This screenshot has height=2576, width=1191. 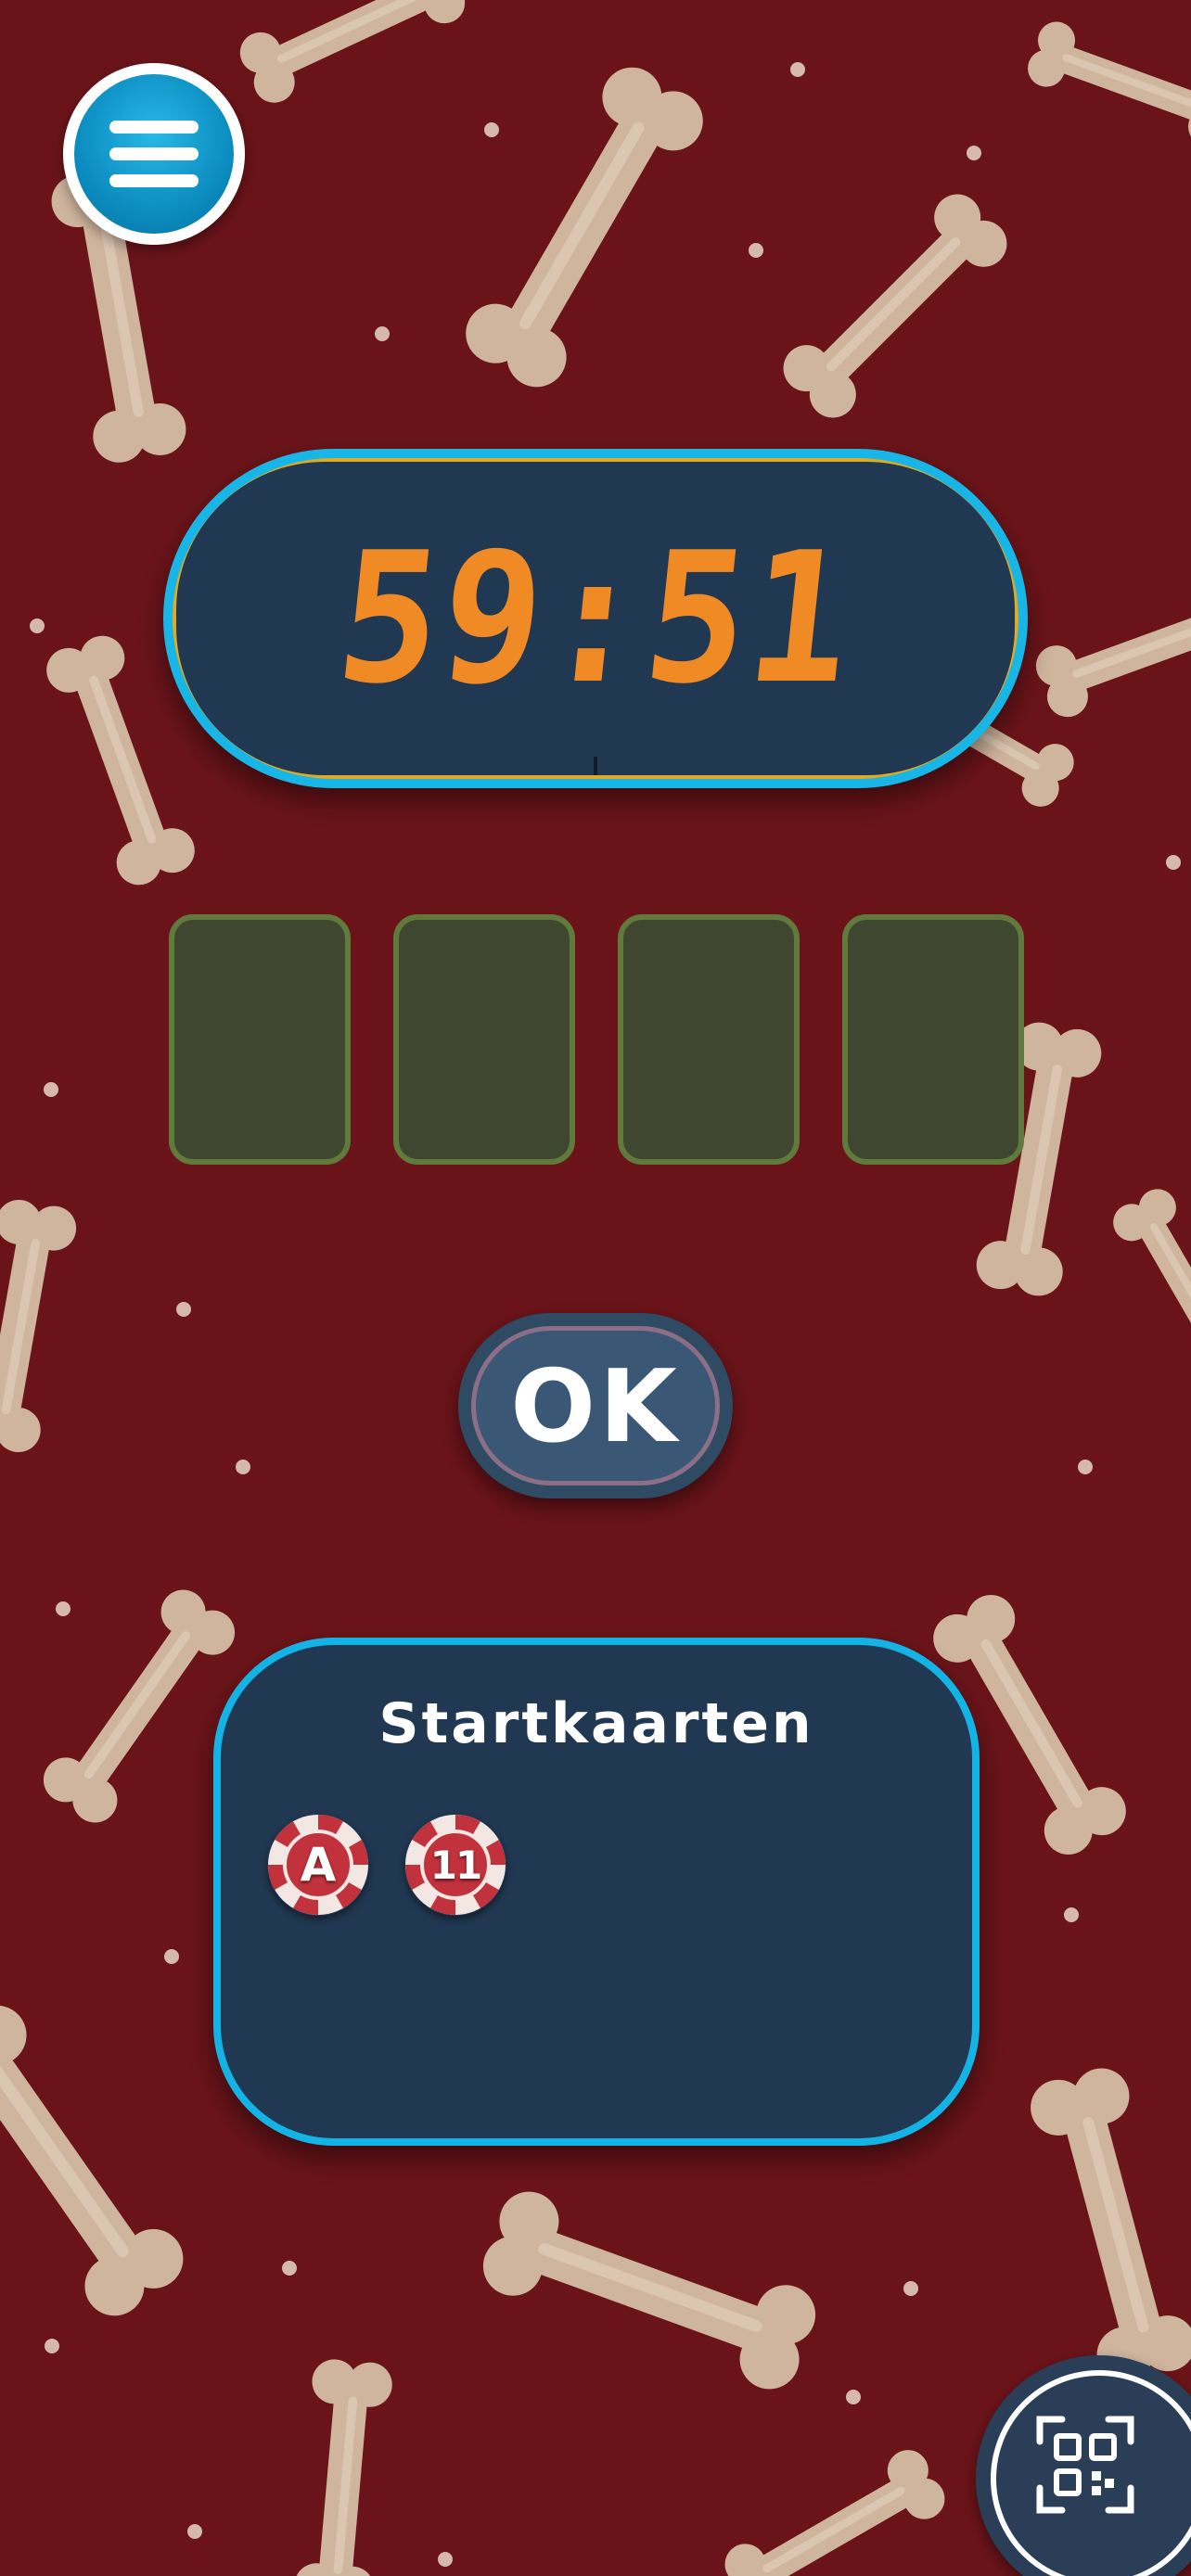 I want to click on chip-label: 11, so click(x=455, y=1865).